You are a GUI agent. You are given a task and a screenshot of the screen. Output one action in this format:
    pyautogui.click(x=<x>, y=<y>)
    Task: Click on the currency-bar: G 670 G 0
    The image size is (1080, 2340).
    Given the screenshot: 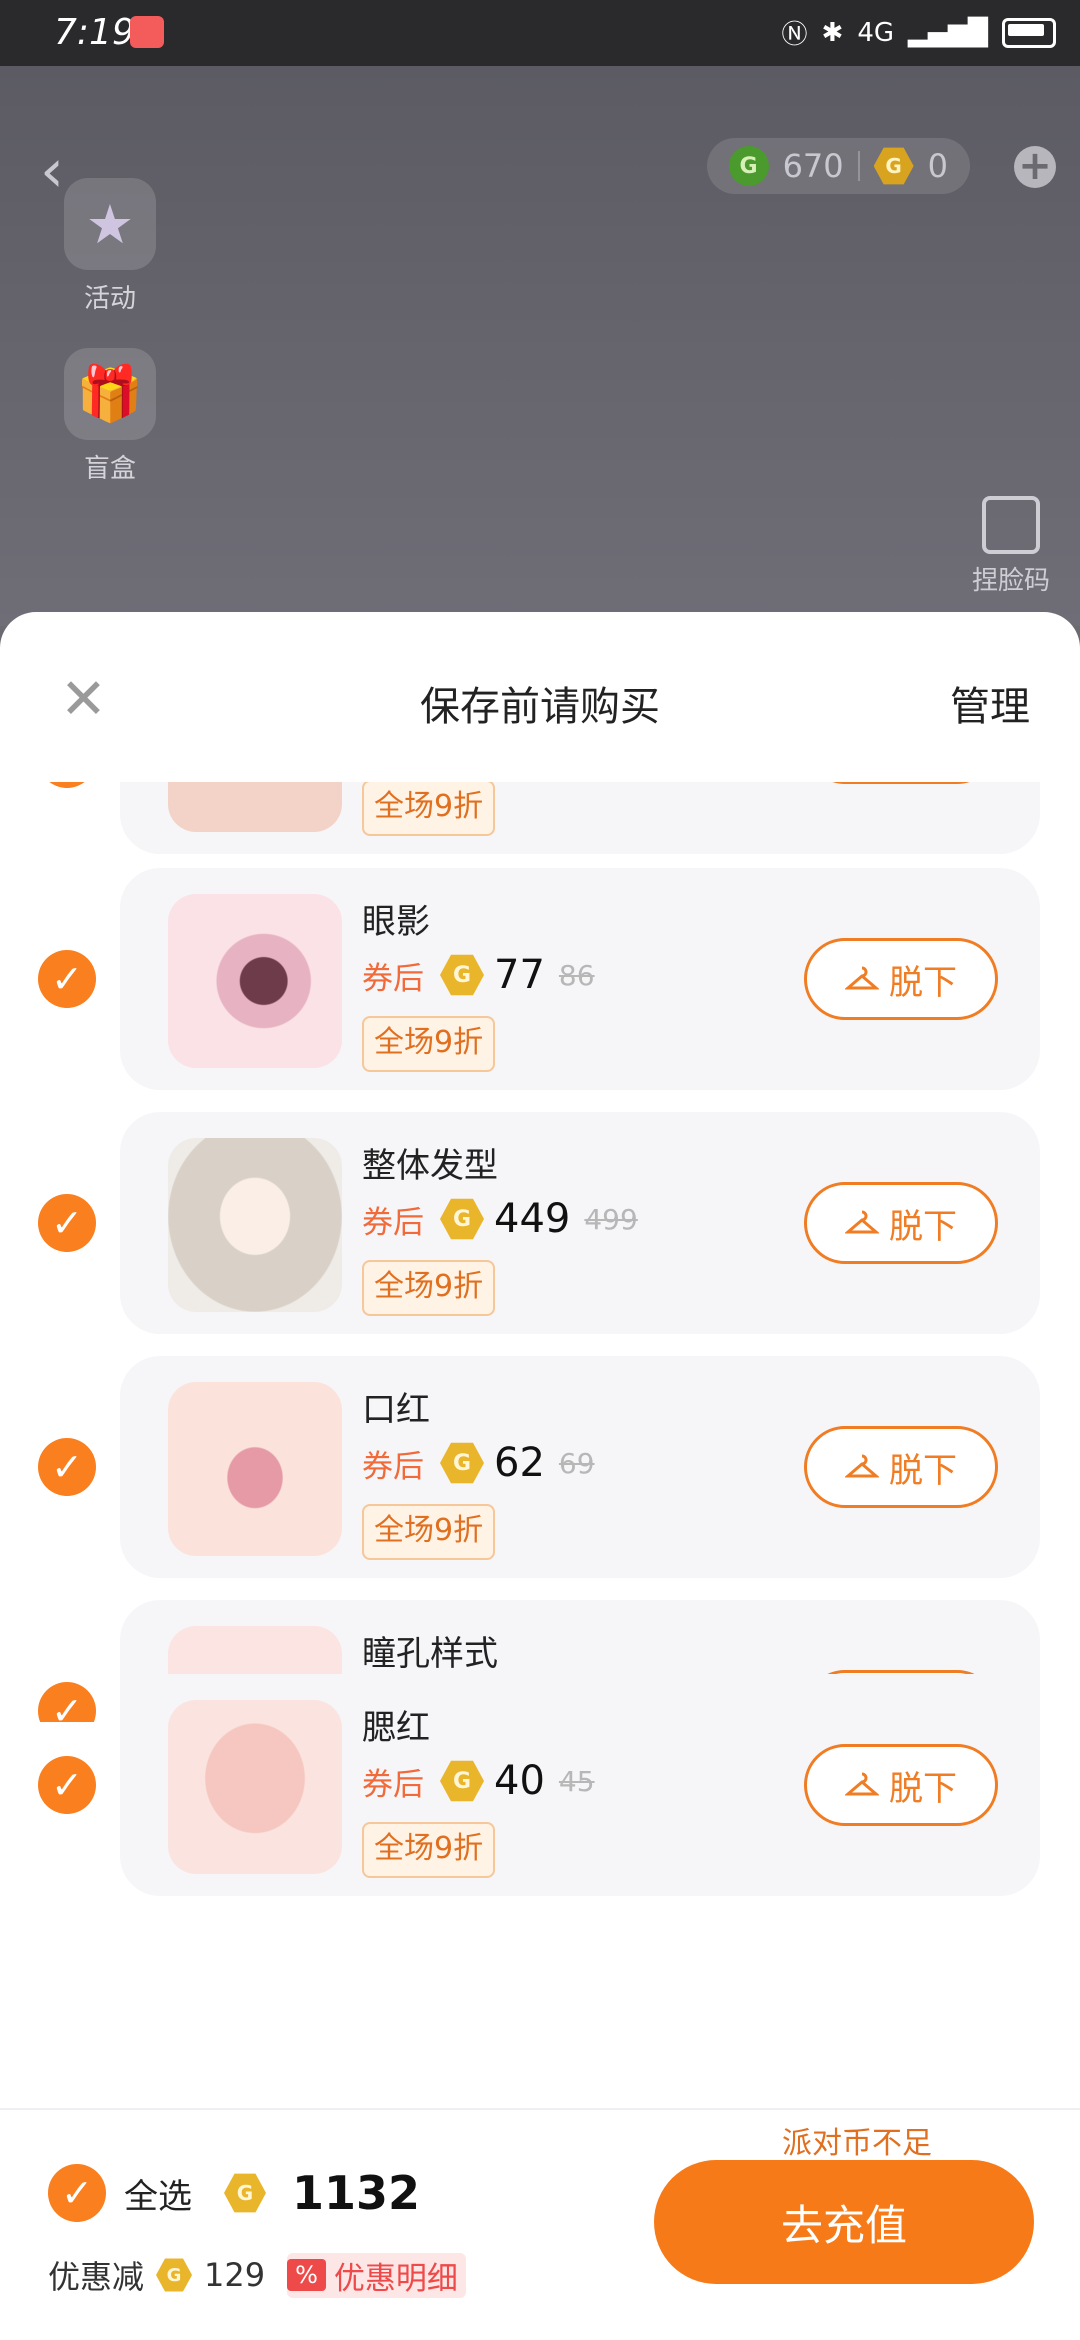 What is the action you would take?
    pyautogui.click(x=838, y=166)
    